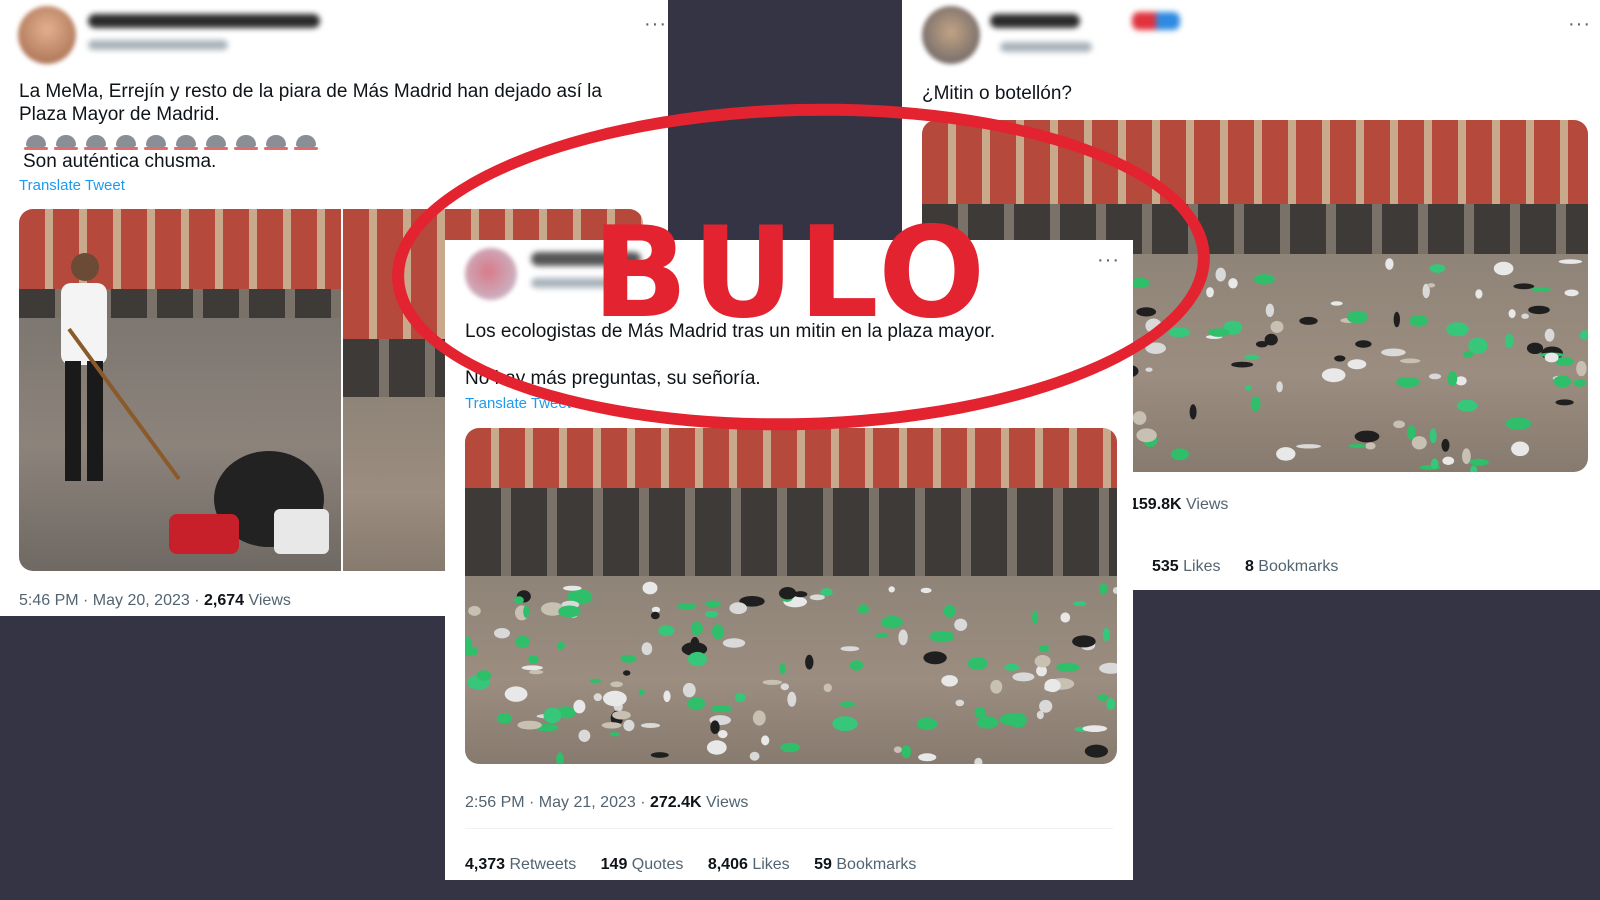  I want to click on bookmarks-label: Bookmarks, so click(1296, 566).